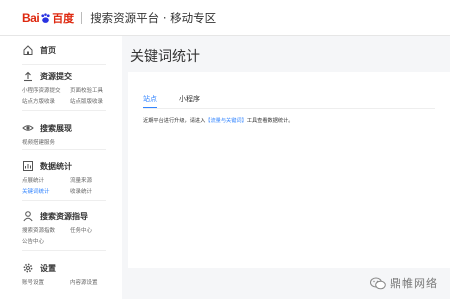 The image size is (450, 299). Describe the element at coordinates (28, 216) in the screenshot. I see `user-icon` at that location.